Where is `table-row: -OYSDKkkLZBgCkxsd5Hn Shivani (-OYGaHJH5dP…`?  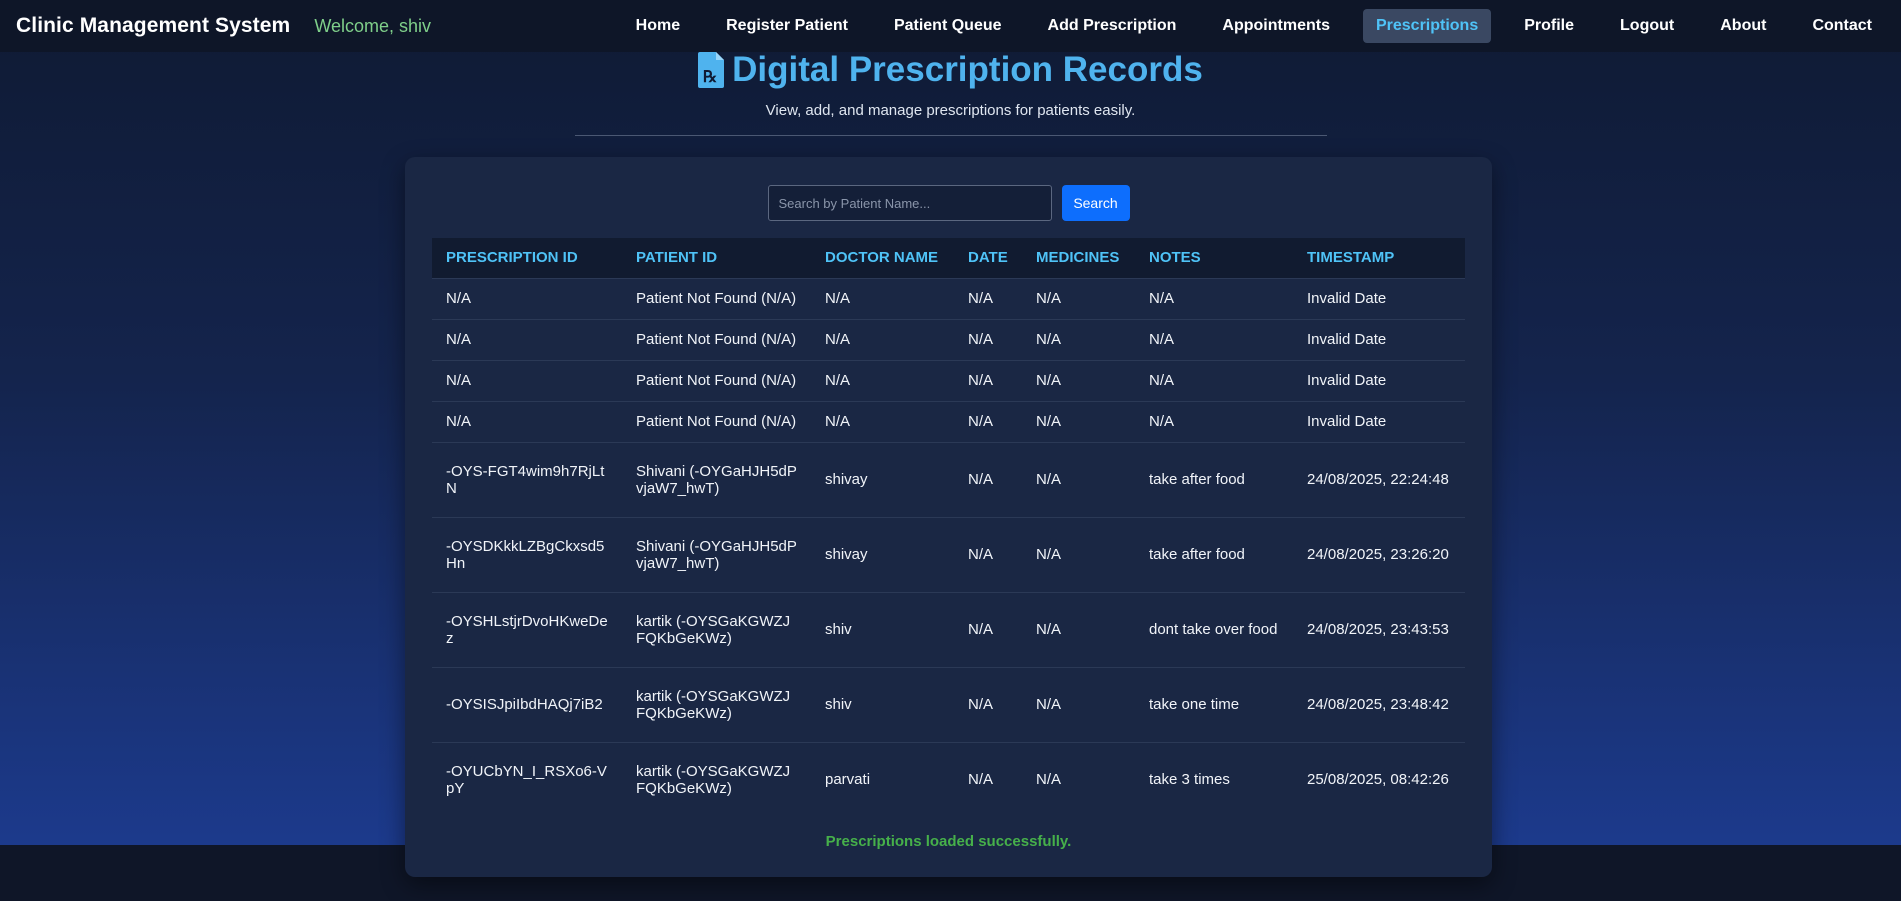 table-row: -OYSDKkkLZBgCkxsd5Hn Shivani (-OYGaHJH5dP… is located at coordinates (948, 554).